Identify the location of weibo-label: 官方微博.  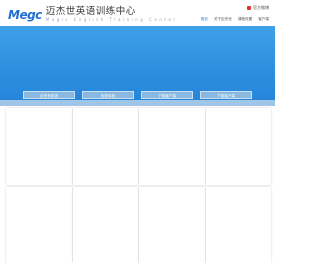
(261, 7).